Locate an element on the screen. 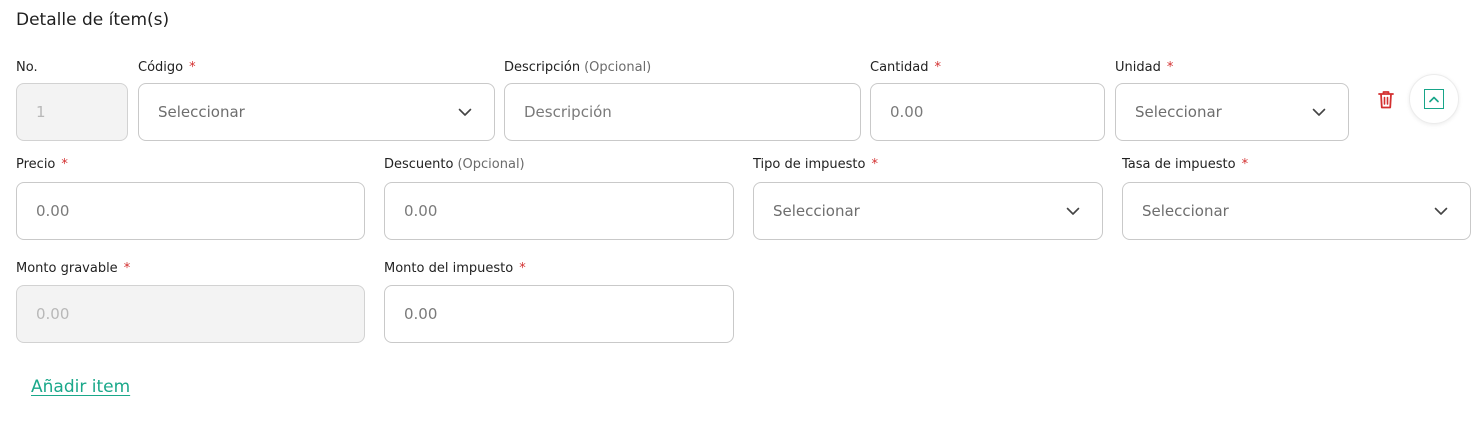 Image resolution: width=1483 pixels, height=425 pixels. cantidad-label-text: Cantidad is located at coordinates (899, 67).